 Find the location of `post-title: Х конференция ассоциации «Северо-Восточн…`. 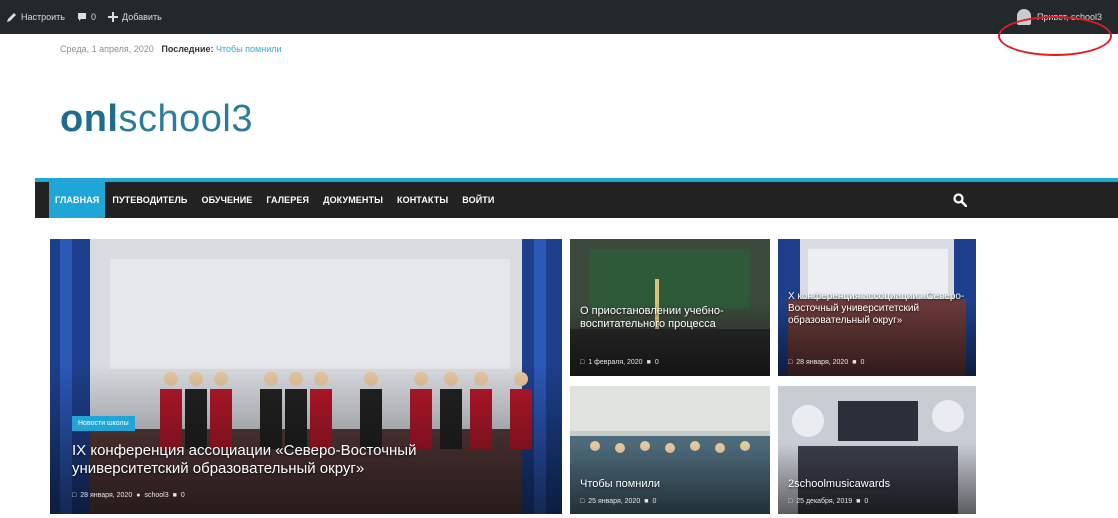

post-title: Х конференция ассоциации «Северо-Восточн… is located at coordinates (880, 309).